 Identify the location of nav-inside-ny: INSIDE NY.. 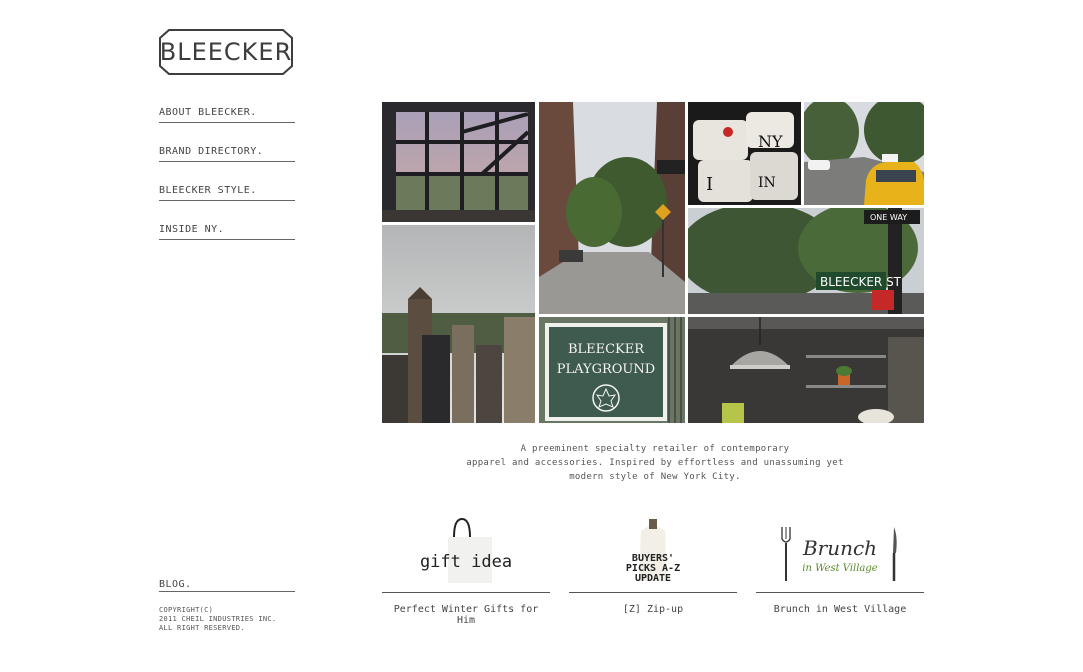
(227, 229).